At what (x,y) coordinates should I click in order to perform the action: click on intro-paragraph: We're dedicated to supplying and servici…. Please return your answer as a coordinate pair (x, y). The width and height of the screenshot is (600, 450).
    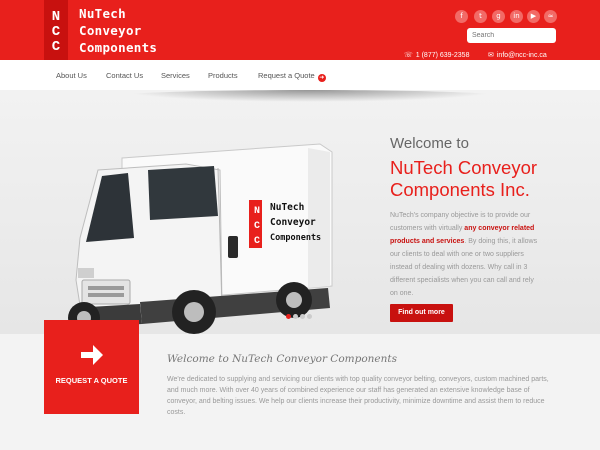
    Looking at the image, I should click on (358, 396).